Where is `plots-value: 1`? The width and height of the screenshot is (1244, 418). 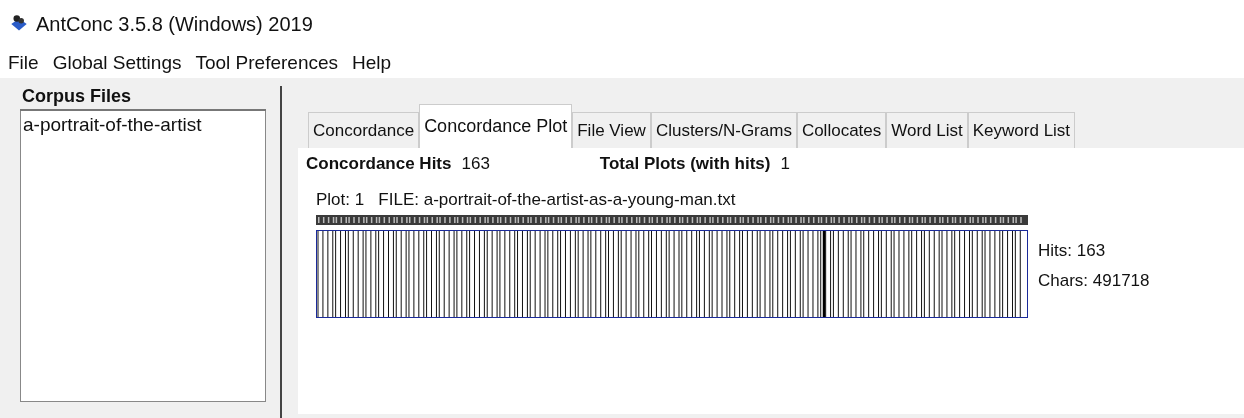
plots-value: 1 is located at coordinates (785, 164).